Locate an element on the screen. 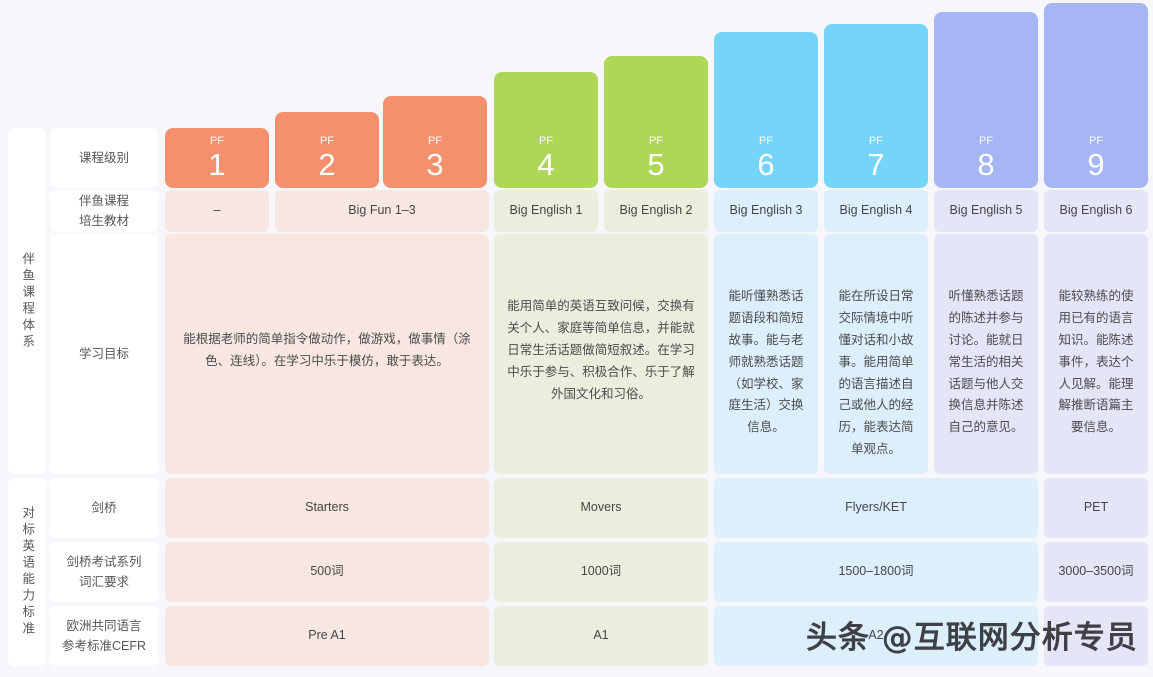  row-label-goal: 学习目标 is located at coordinates (104, 354).